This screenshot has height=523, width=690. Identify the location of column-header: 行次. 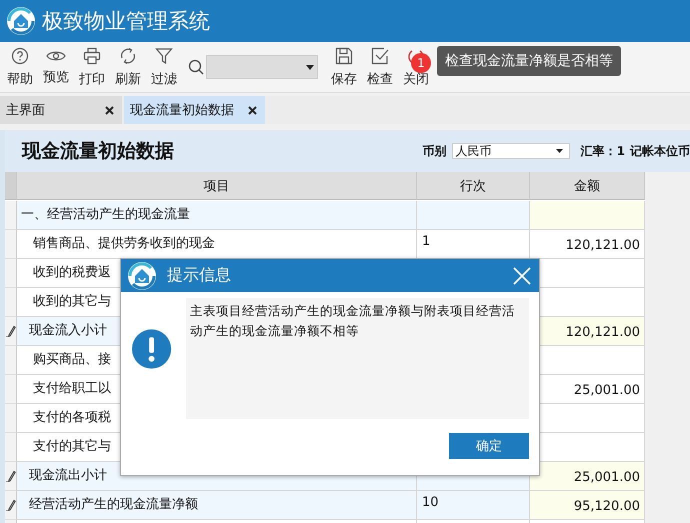
(473, 186).